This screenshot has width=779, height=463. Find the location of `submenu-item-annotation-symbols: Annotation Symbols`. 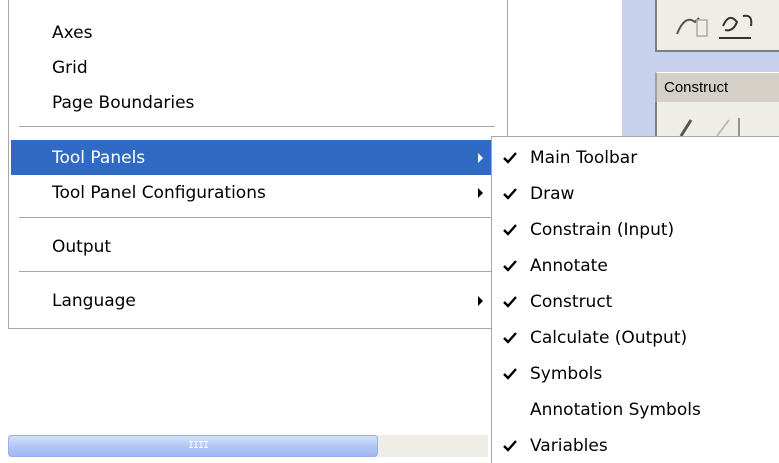

submenu-item-annotation-symbols: Annotation Symbols is located at coordinates (635, 410).